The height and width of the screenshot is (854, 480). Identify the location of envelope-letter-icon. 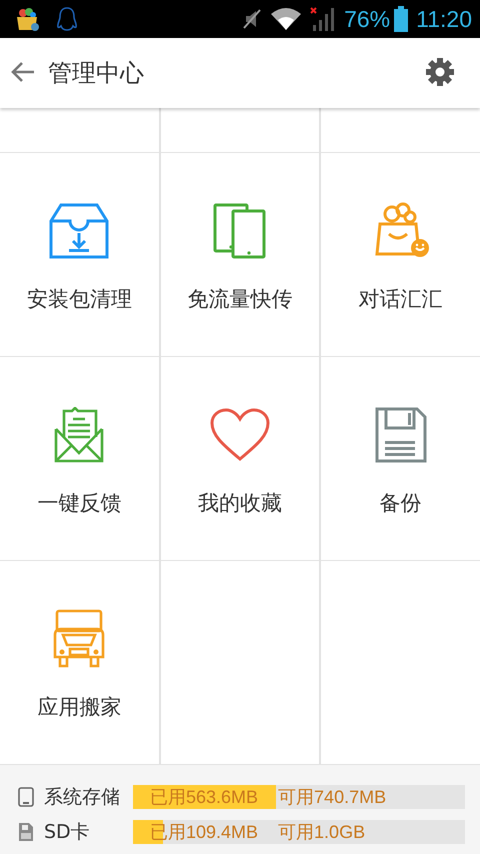
(79, 435).